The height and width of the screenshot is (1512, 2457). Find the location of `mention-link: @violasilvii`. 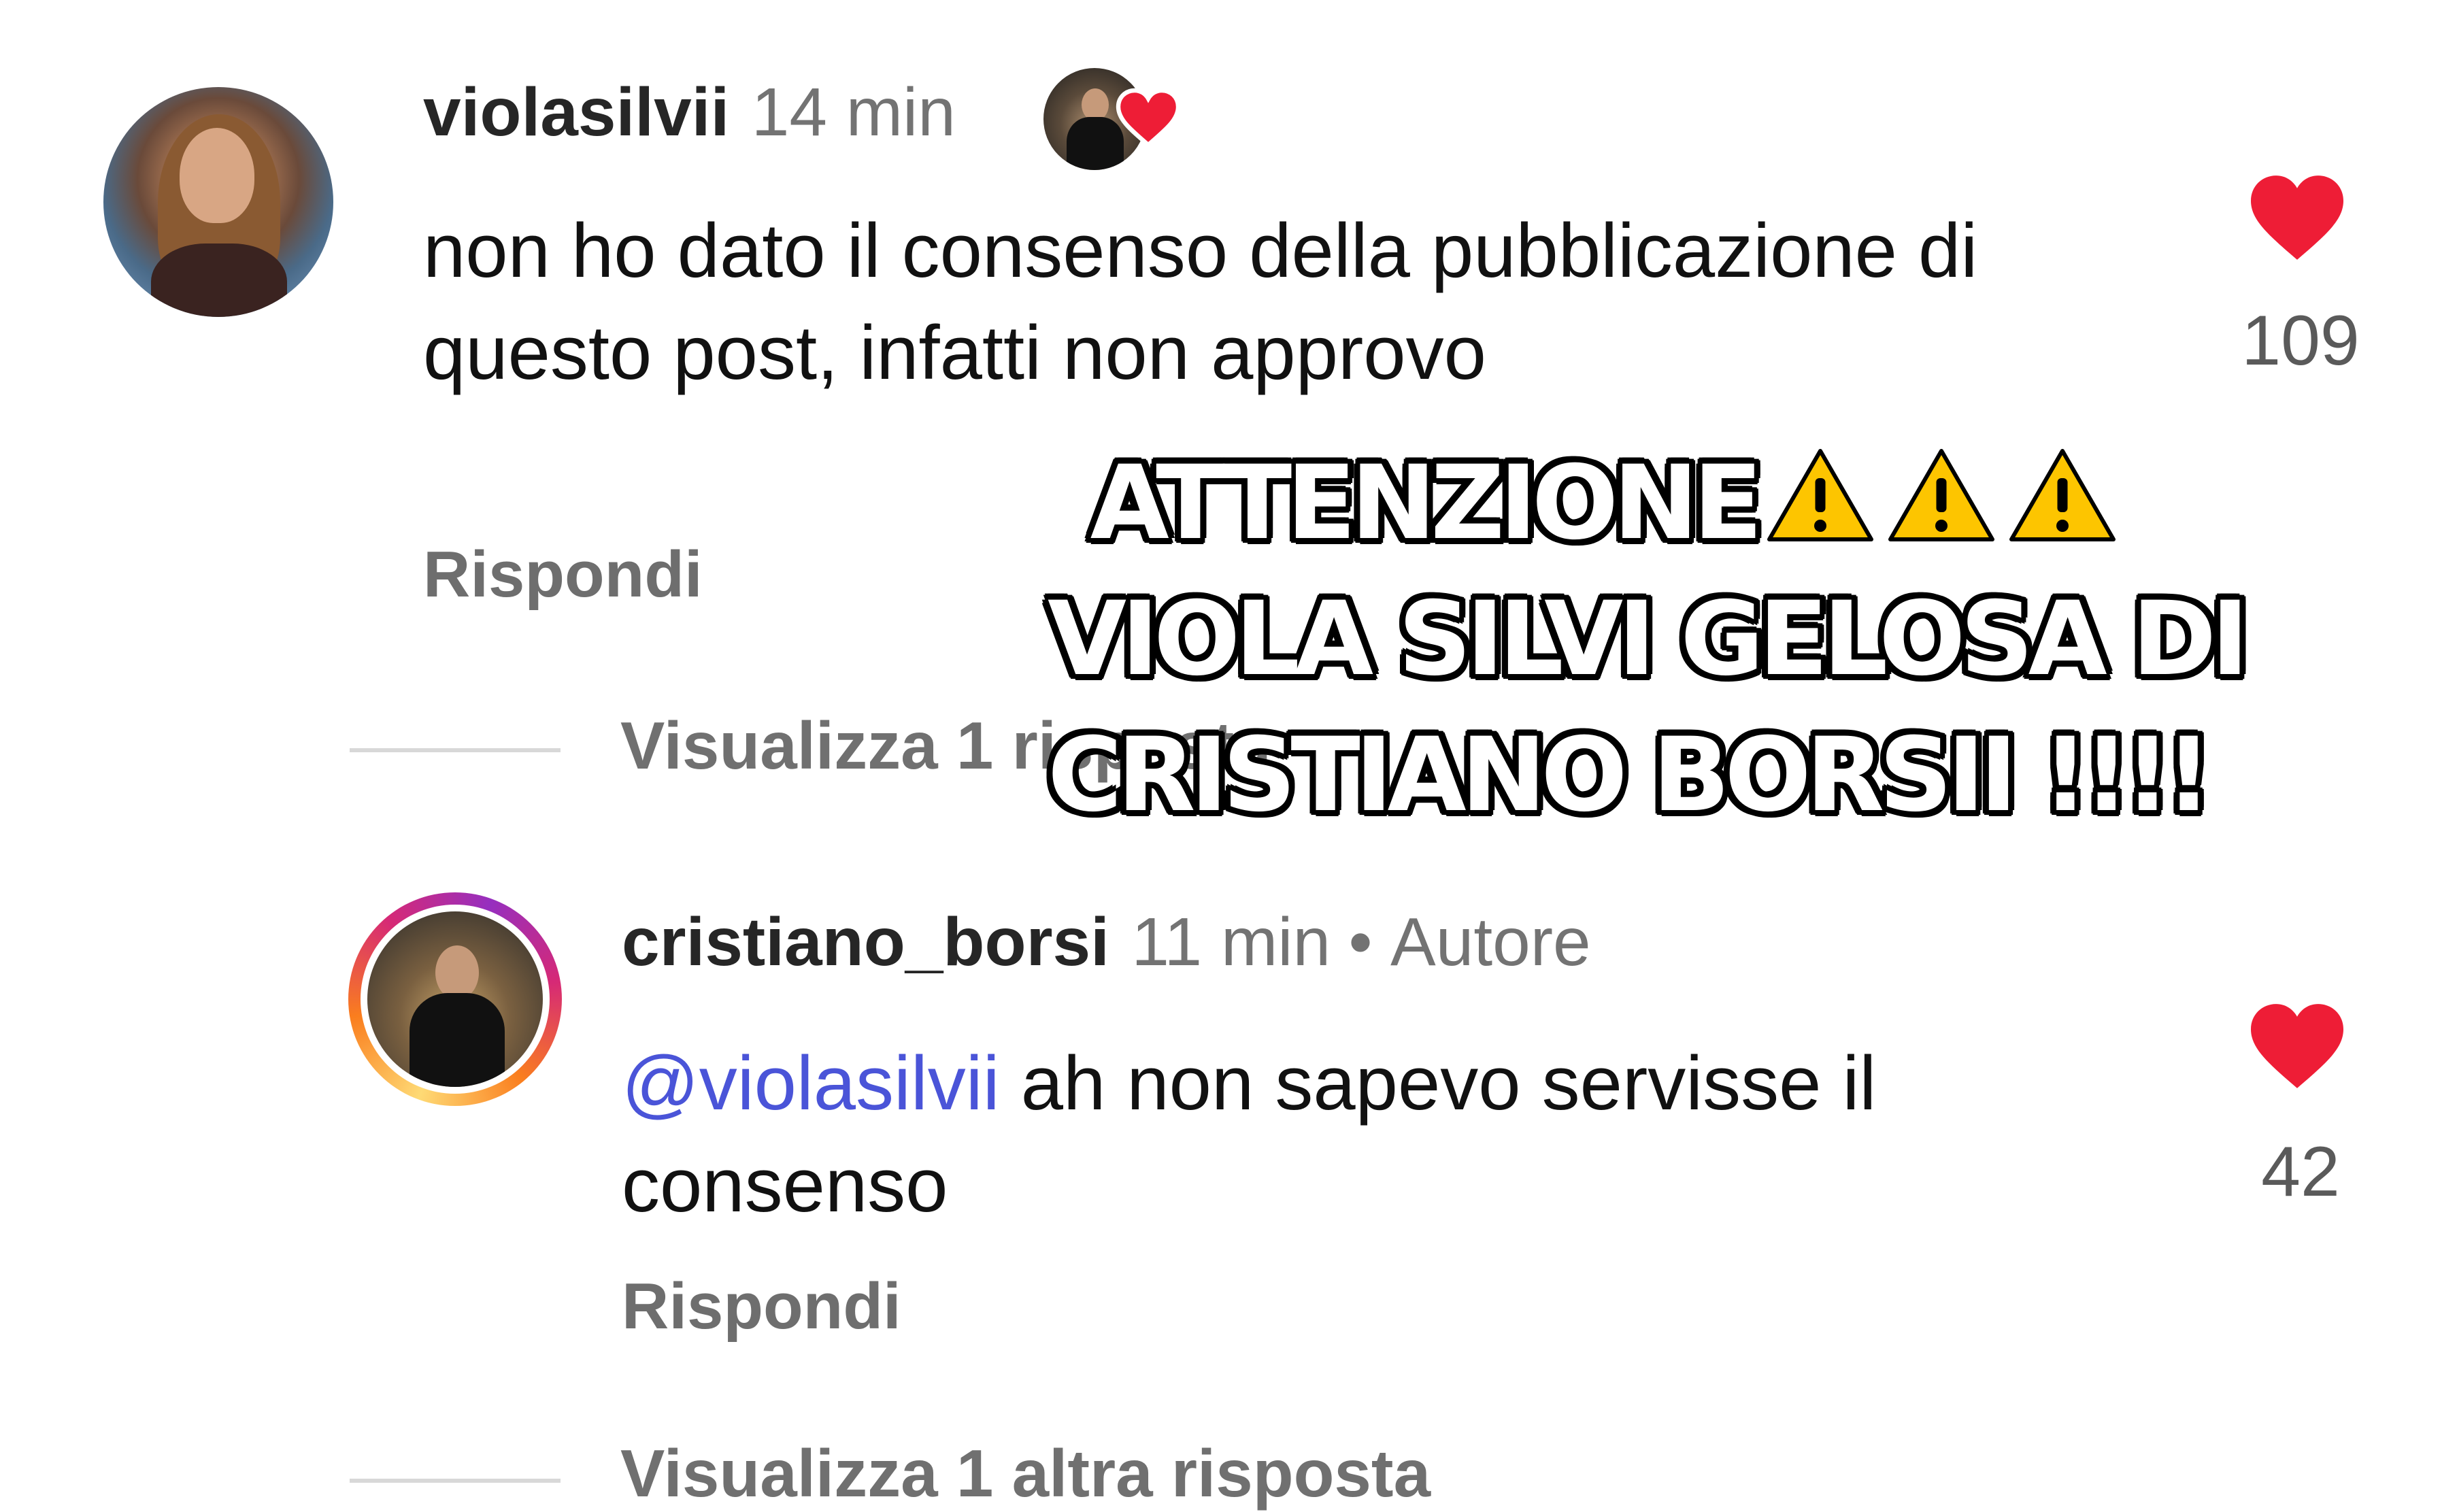

mention-link: @violasilvii is located at coordinates (811, 1083).